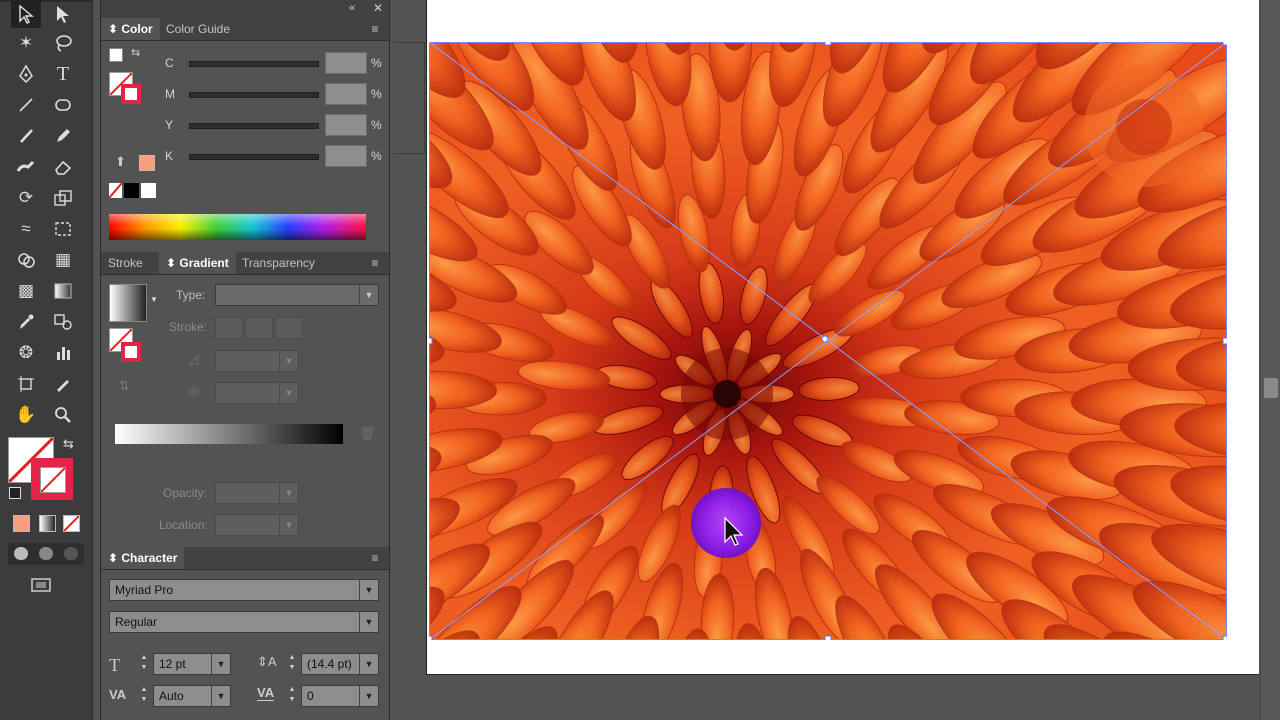 This screenshot has width=1280, height=720. I want to click on font-size-dropdown: 12 pt ▼, so click(192, 664).